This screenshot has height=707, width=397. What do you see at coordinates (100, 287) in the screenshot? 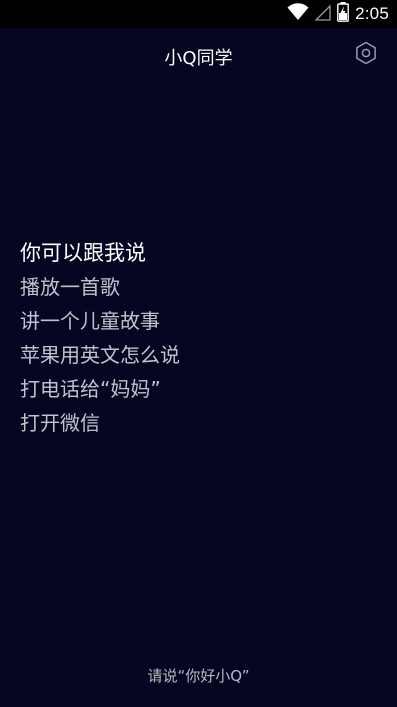
I see `suggestion-item-play-song: 播放一首歌` at bounding box center [100, 287].